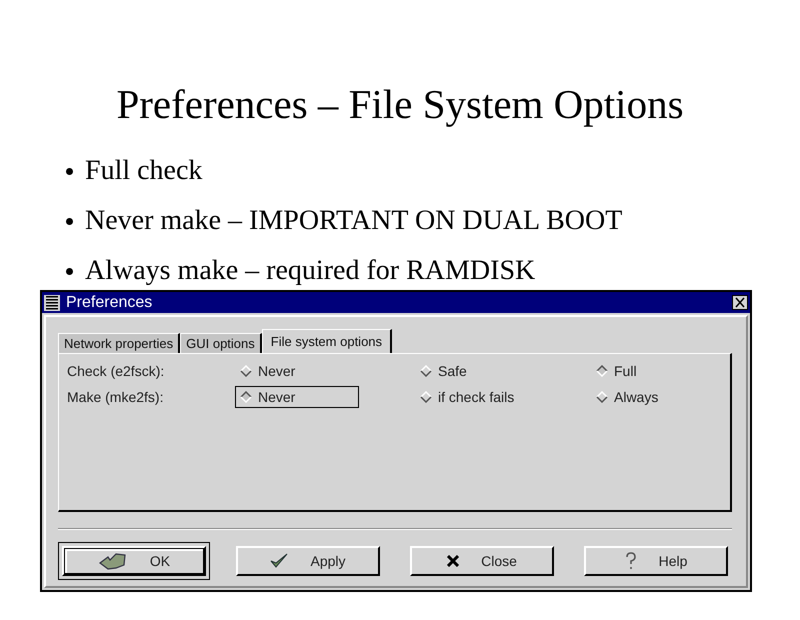  Describe the element at coordinates (400, 104) in the screenshot. I see `slide-title: Preferences – File System Options` at that location.